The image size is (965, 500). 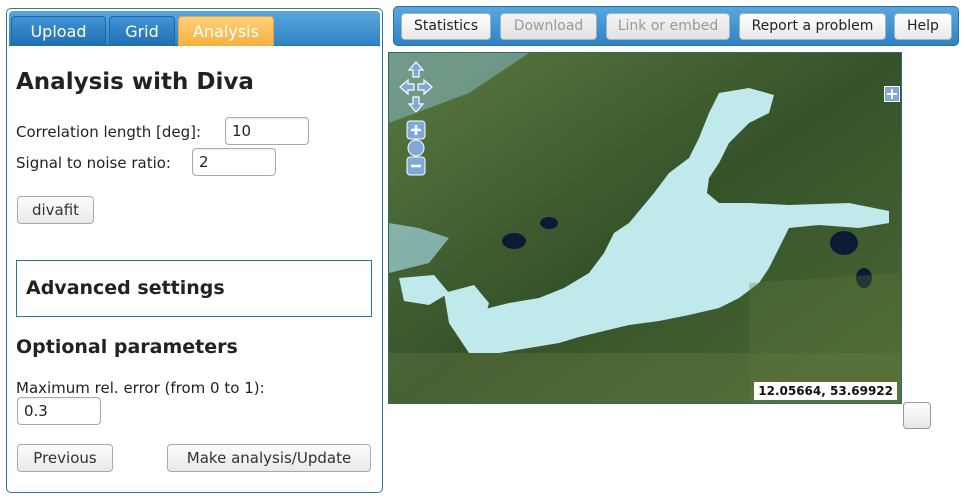 I want to click on make-analysis-button: Make analysis/Update, so click(x=269, y=458).